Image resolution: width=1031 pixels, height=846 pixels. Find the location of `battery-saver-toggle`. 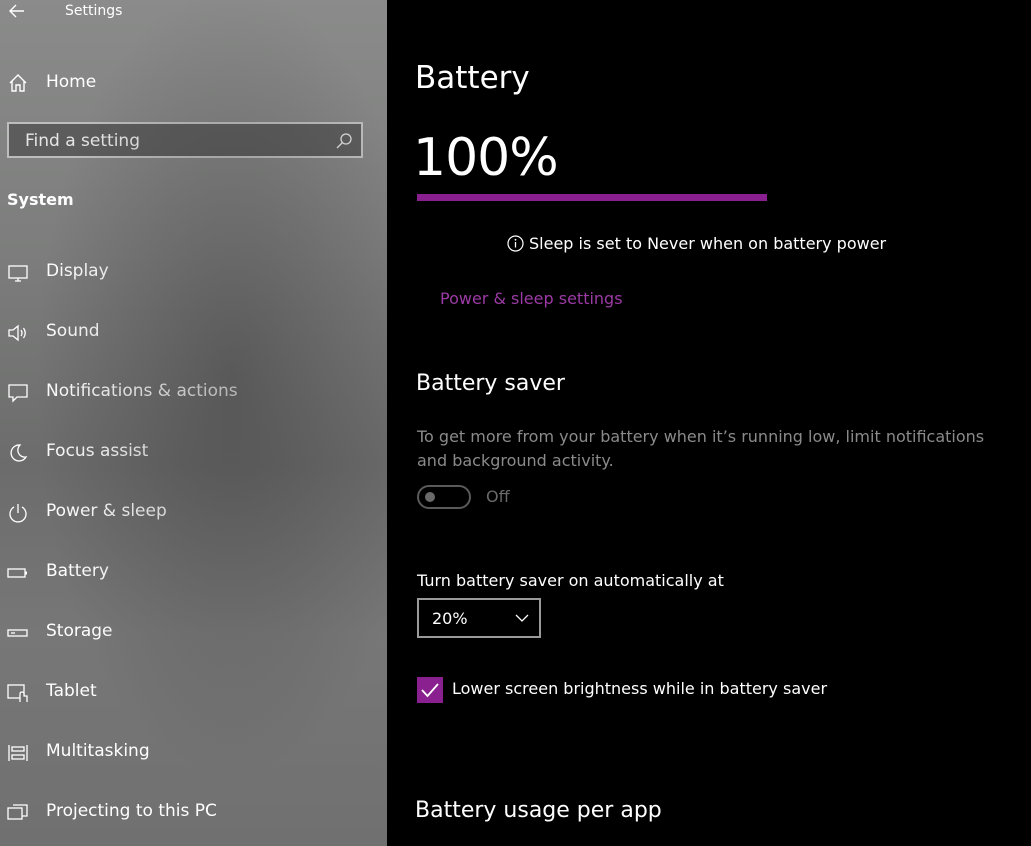

battery-saver-toggle is located at coordinates (444, 497).